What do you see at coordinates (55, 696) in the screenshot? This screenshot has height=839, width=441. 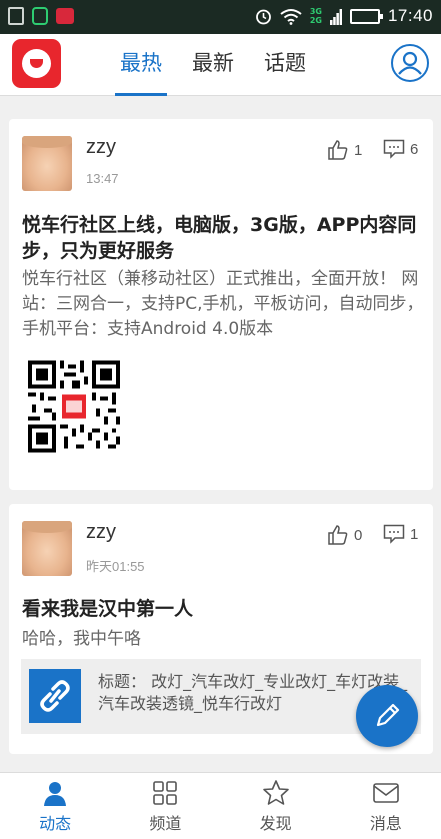 I see `link-icon` at bounding box center [55, 696].